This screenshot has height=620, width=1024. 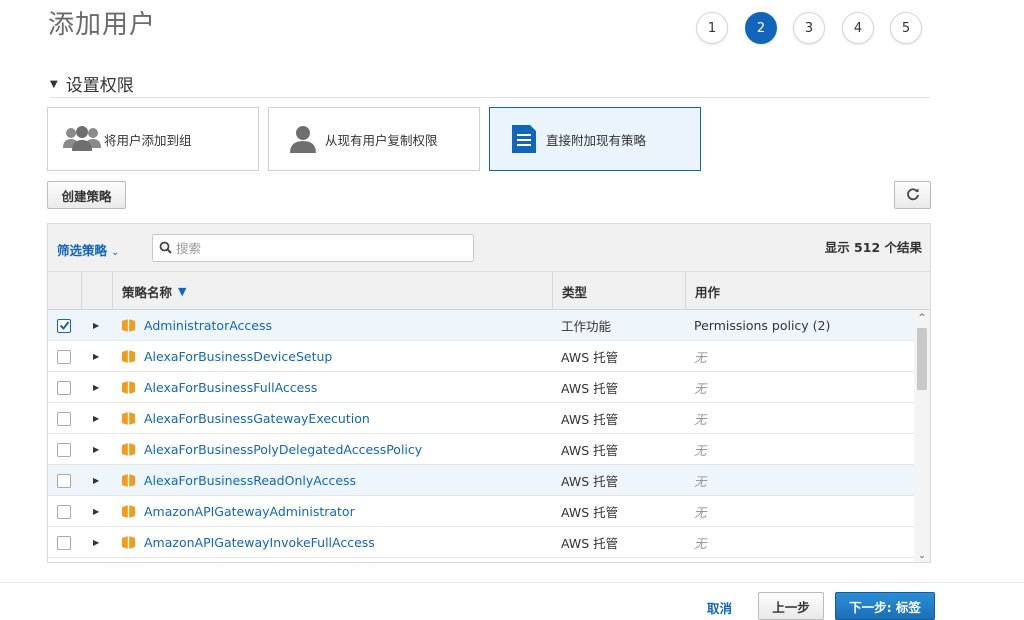 What do you see at coordinates (922, 436) in the screenshot?
I see `table-scrollbar: ^ ⌄` at bounding box center [922, 436].